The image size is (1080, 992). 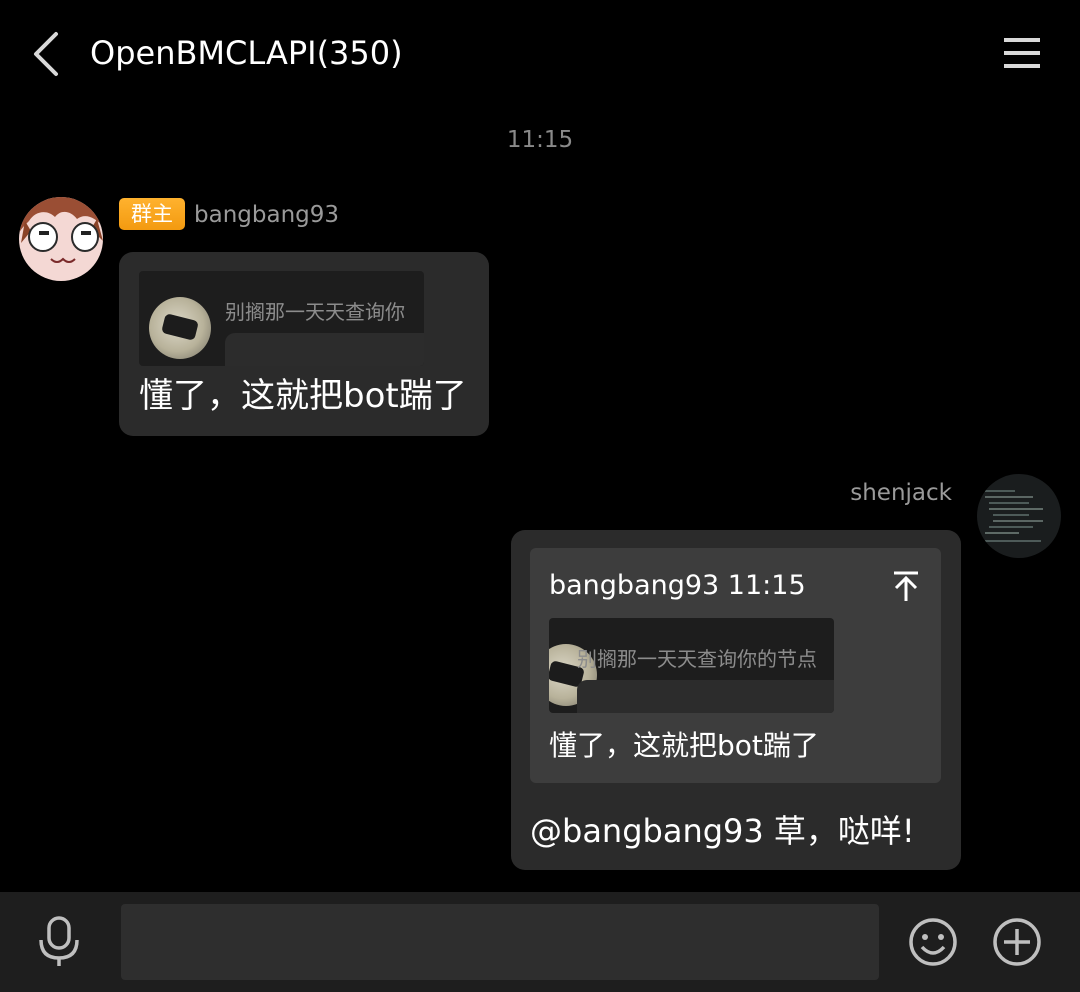 I want to click on microphone-icon, so click(x=59, y=941).